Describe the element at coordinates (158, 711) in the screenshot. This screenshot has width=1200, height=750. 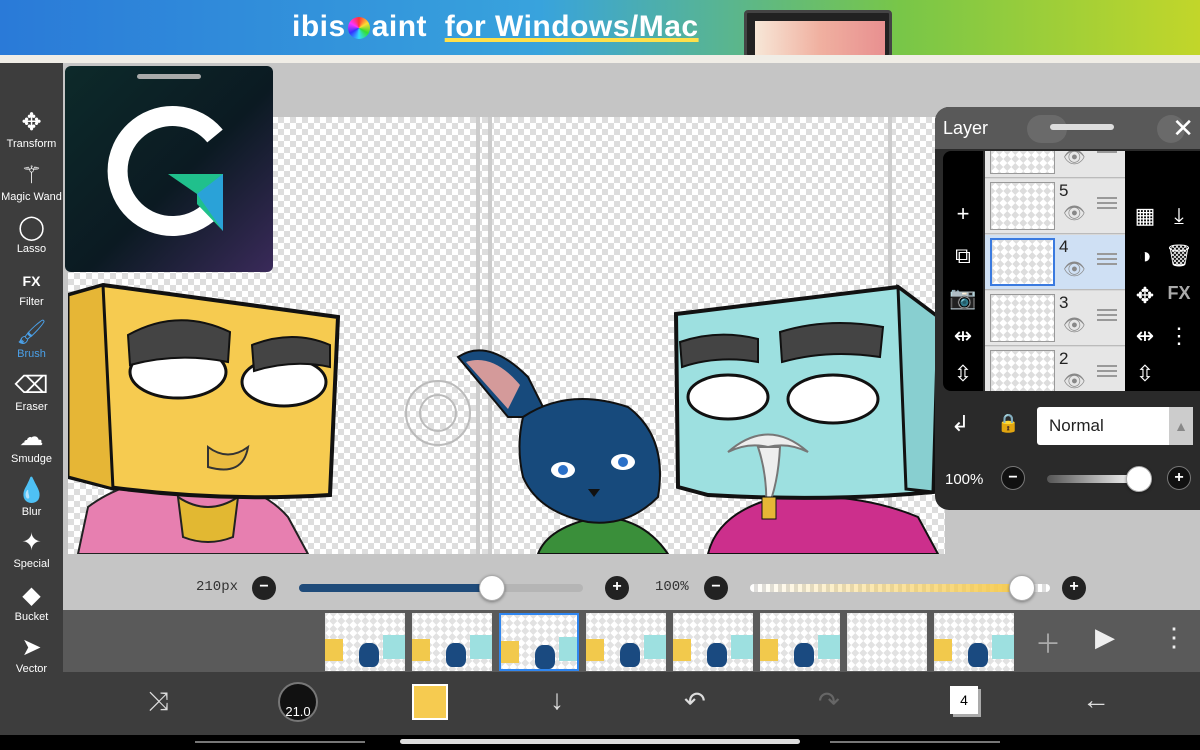
I see `tool-switch-icon: ⤨` at that location.